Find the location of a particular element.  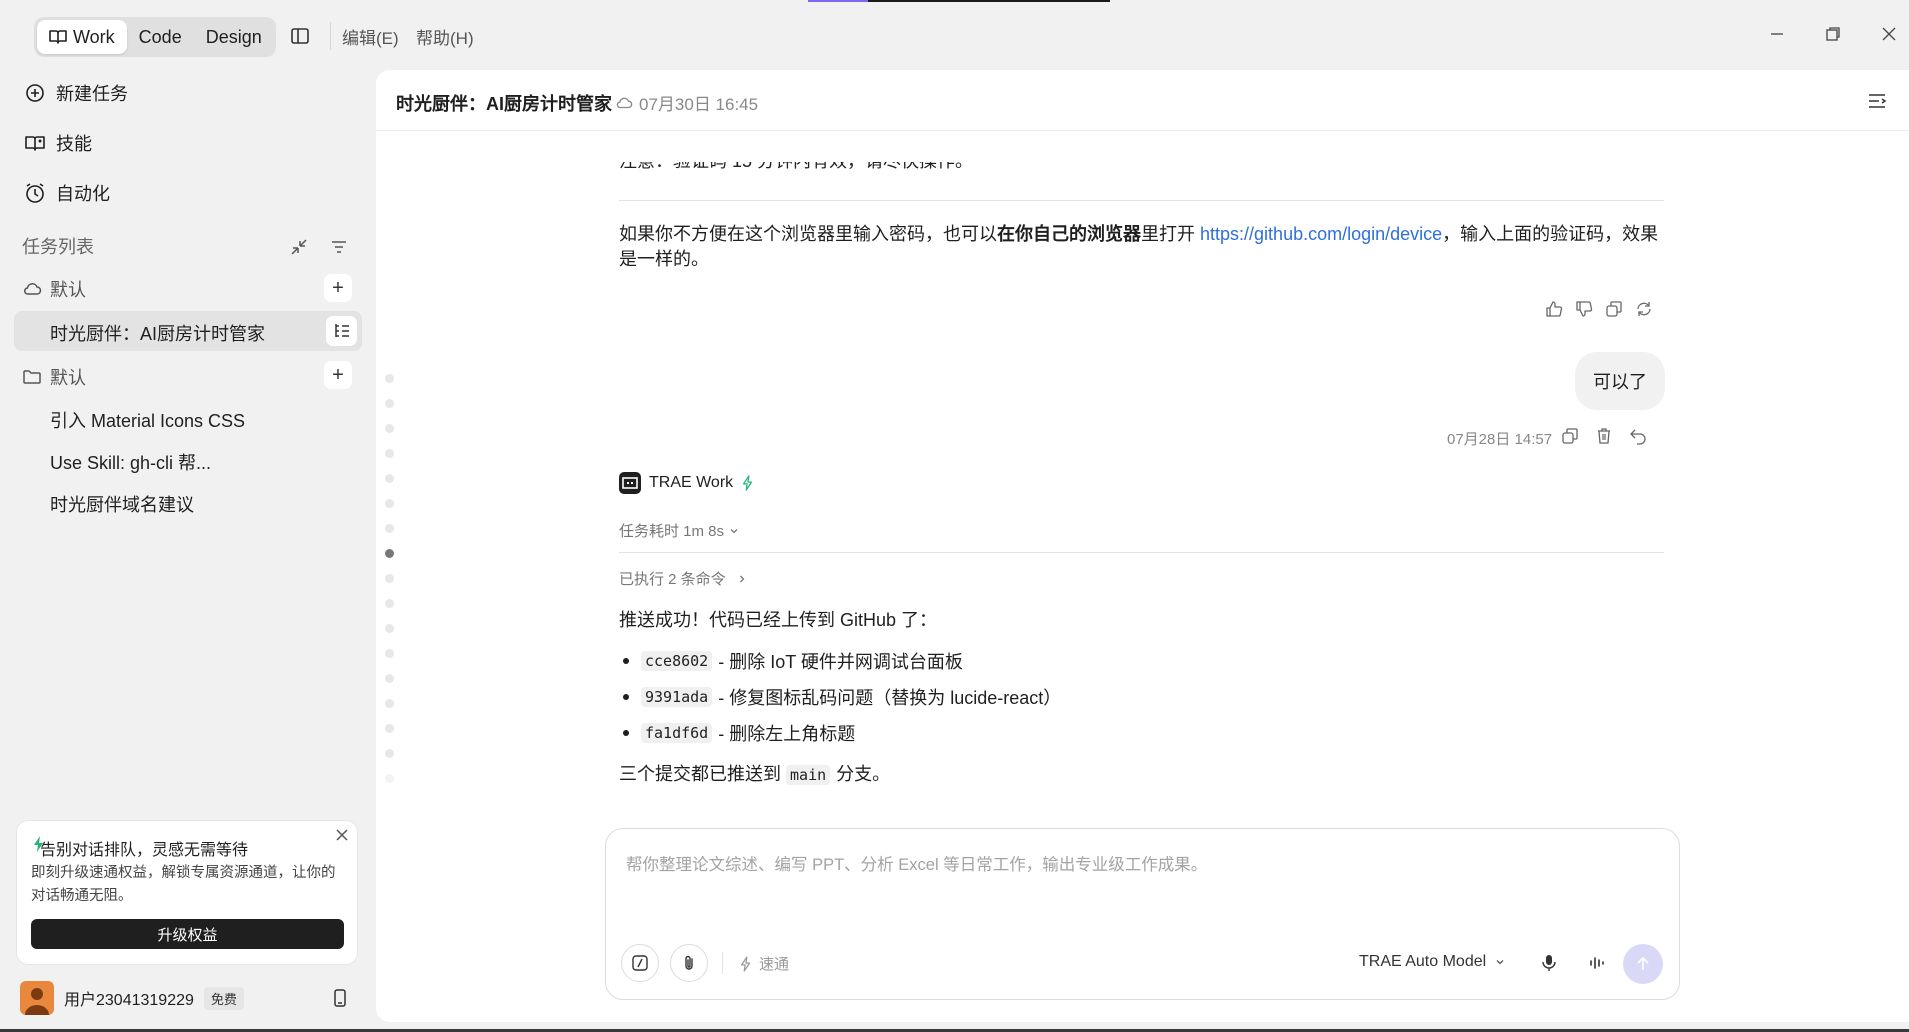

voice-wave-icon is located at coordinates (1597, 963).